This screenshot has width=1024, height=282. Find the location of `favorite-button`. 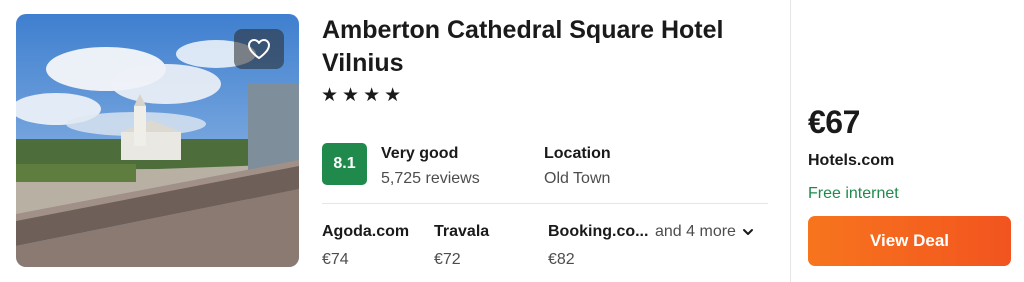

favorite-button is located at coordinates (259, 49).